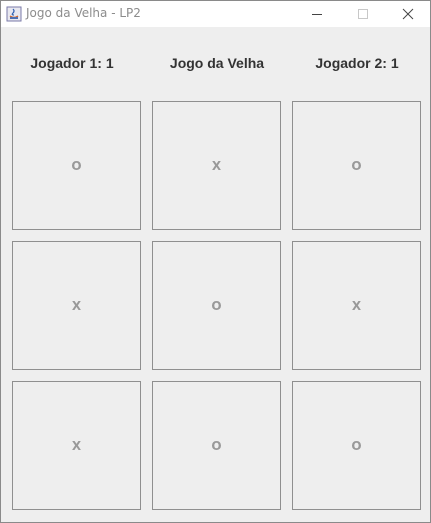  What do you see at coordinates (215, 14) in the screenshot?
I see `title-bar: Jogo da Velha - LP2` at bounding box center [215, 14].